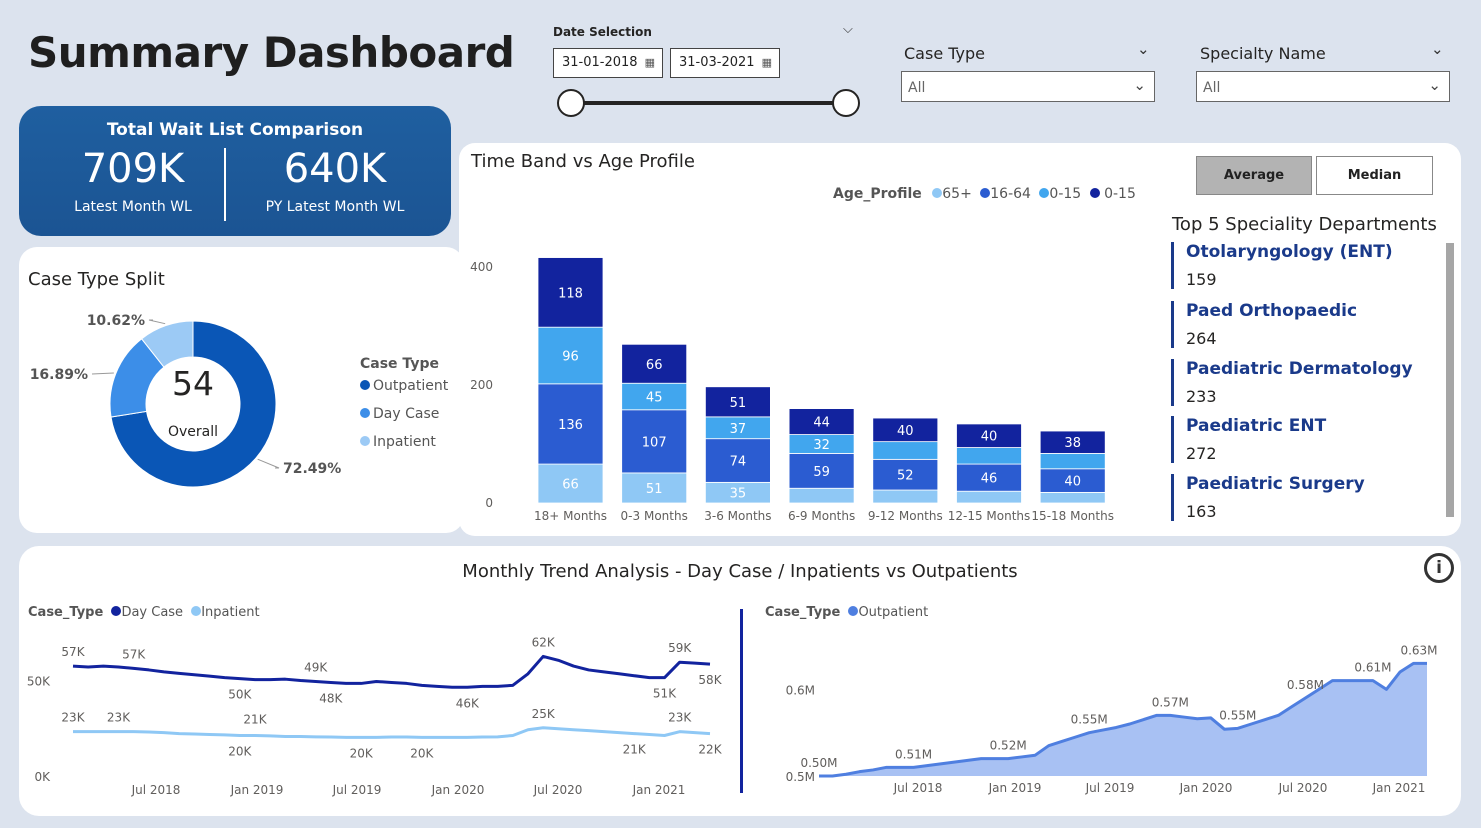 Image resolution: width=1481 pixels, height=828 pixels. Describe the element at coordinates (1201, 396) in the screenshot. I see `speciality-value: 233` at that location.